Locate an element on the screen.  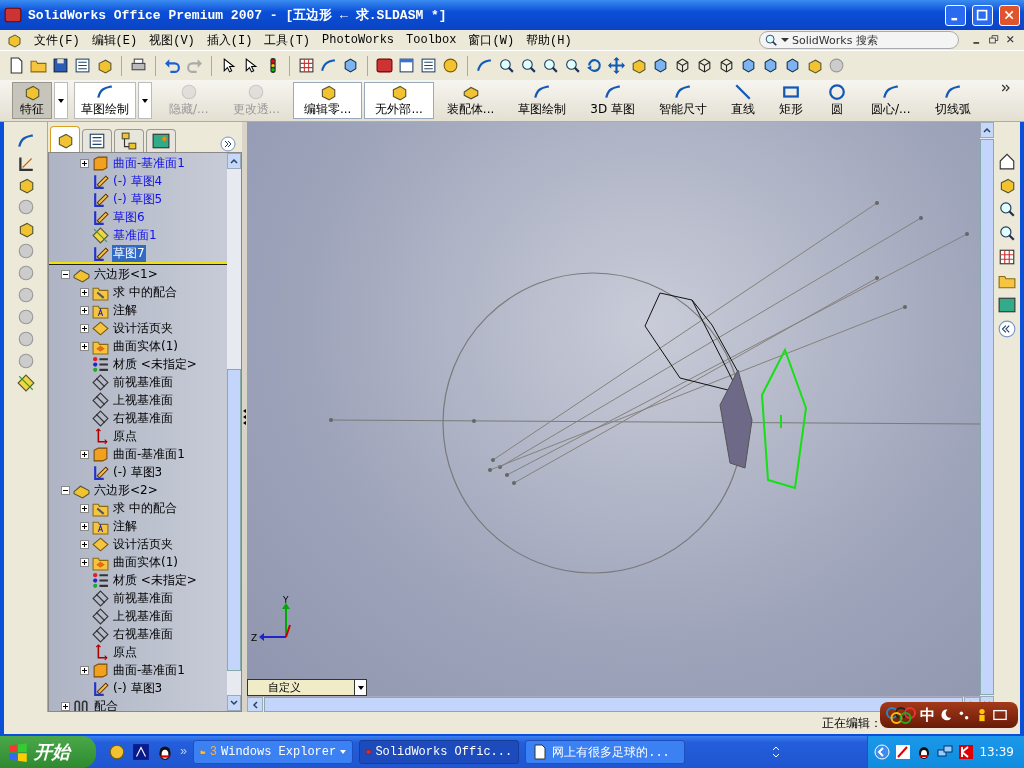
command-button: 3D 草图 is located at coordinates (612, 100).